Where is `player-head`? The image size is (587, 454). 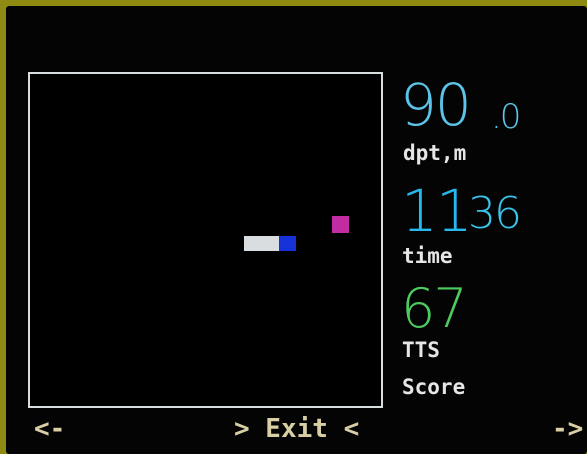 player-head is located at coordinates (287, 243).